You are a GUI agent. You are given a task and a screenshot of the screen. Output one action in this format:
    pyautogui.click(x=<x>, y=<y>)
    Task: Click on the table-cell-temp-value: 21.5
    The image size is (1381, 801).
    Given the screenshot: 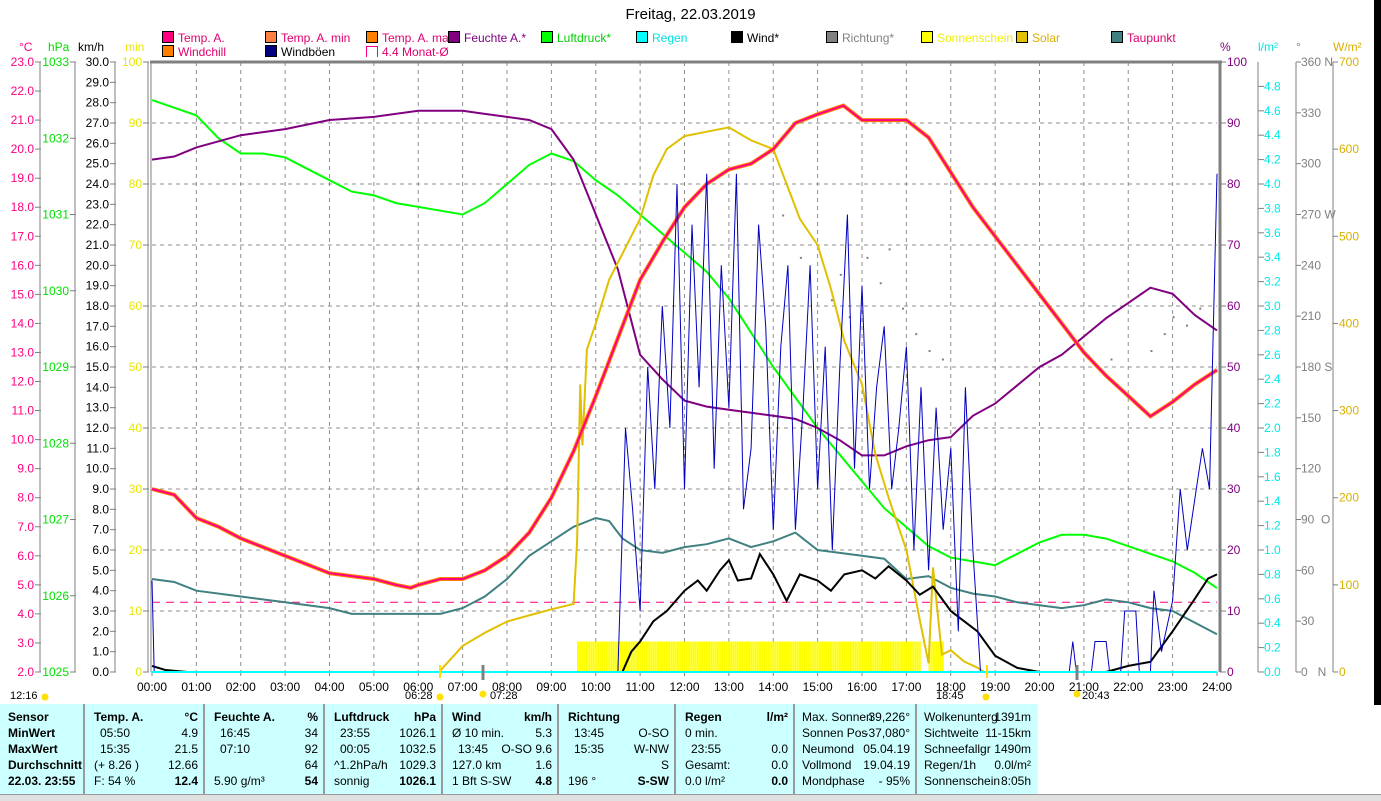 What is the action you would take?
    pyautogui.click(x=186, y=749)
    